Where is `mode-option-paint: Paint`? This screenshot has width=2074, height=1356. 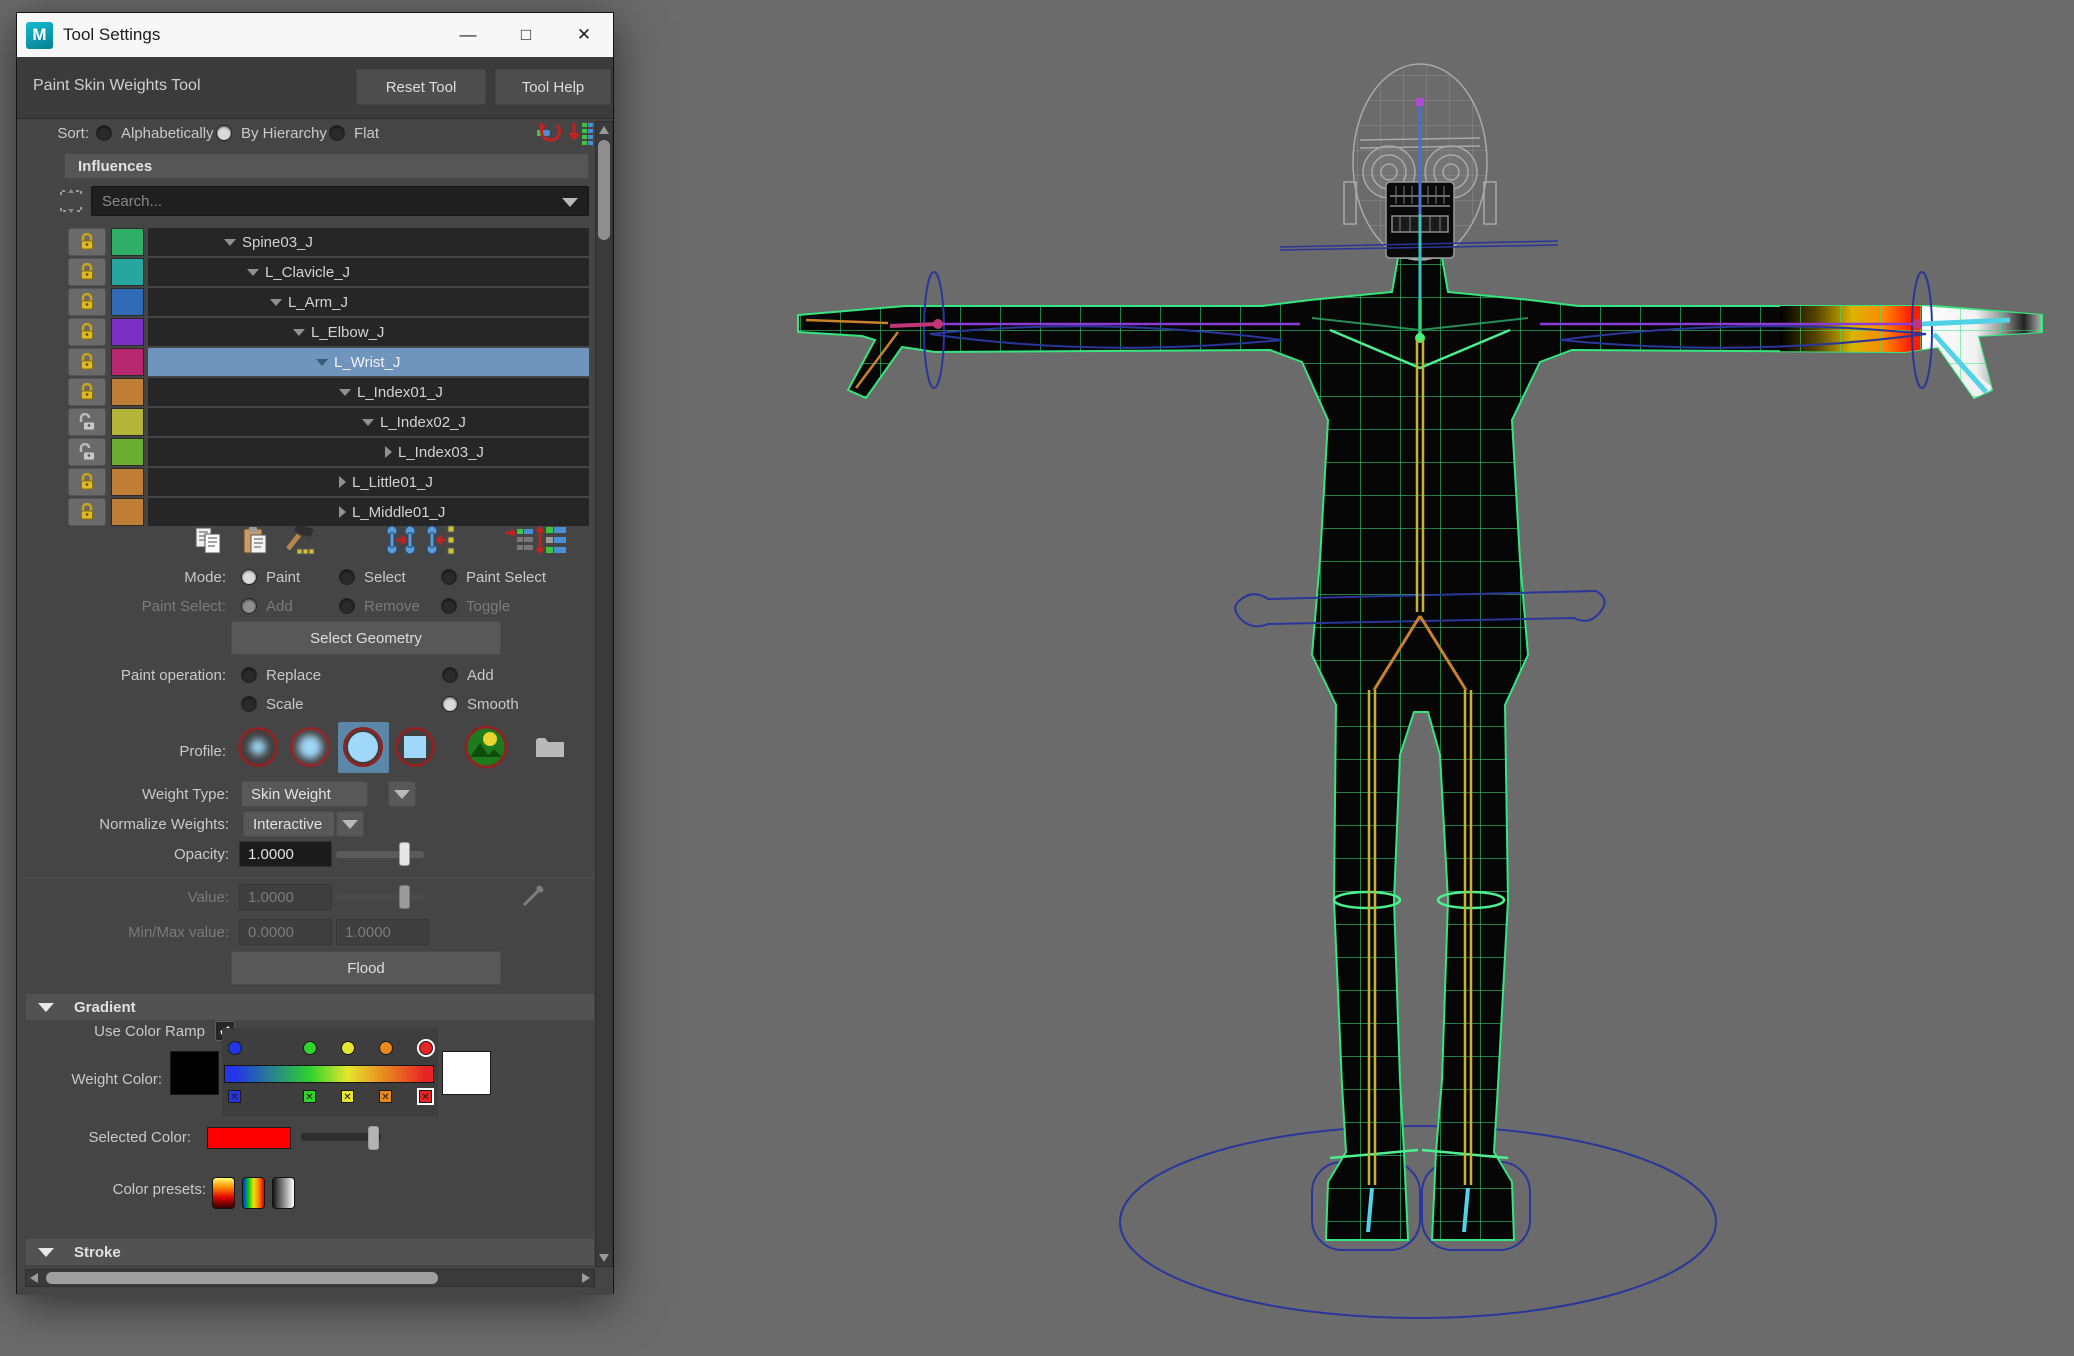 mode-option-paint: Paint is located at coordinates (270, 577).